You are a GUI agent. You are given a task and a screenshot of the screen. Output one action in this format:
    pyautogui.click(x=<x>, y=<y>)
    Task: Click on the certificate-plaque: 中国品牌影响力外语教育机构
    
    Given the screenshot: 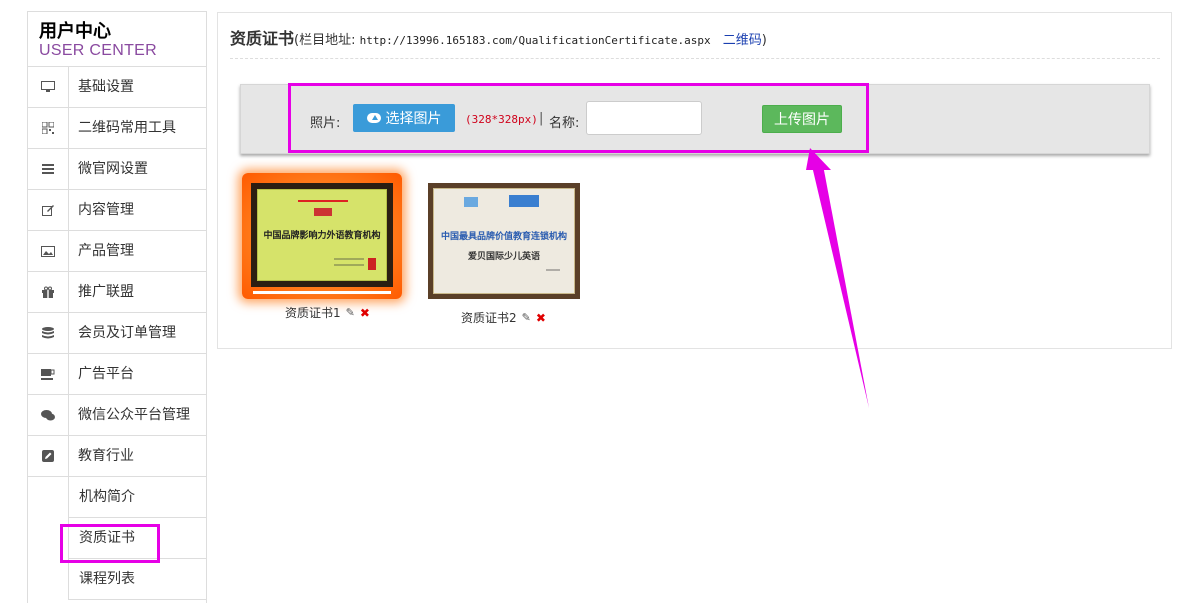 What is the action you would take?
    pyautogui.click(x=322, y=235)
    